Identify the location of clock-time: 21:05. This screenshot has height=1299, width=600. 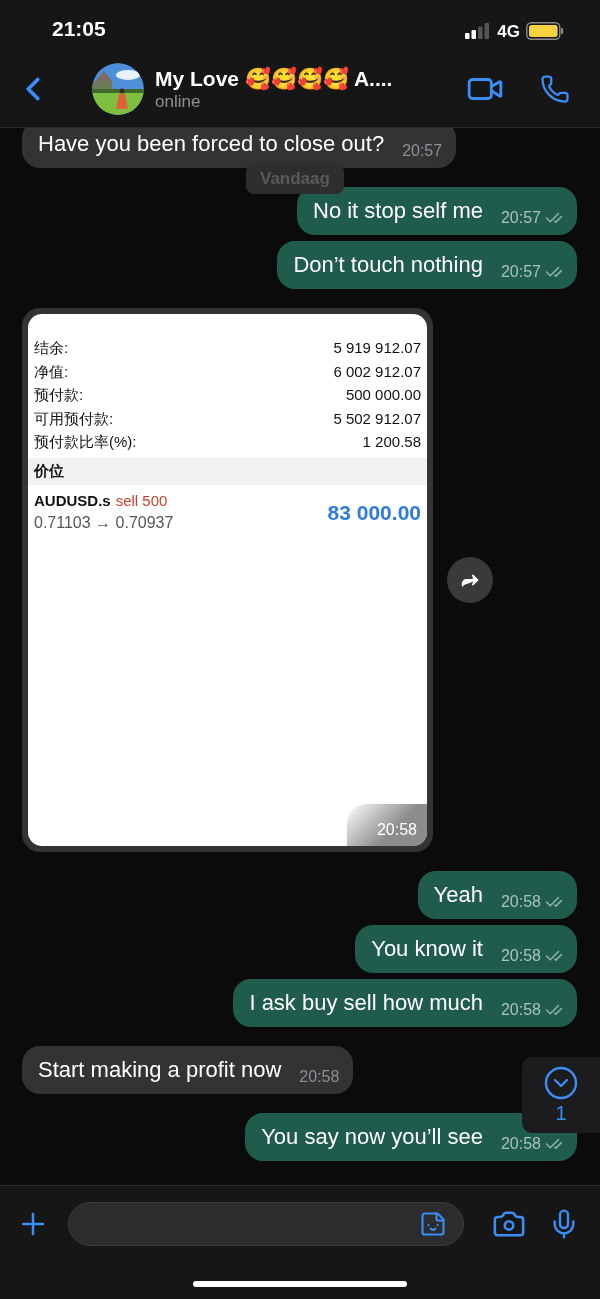
(79, 28).